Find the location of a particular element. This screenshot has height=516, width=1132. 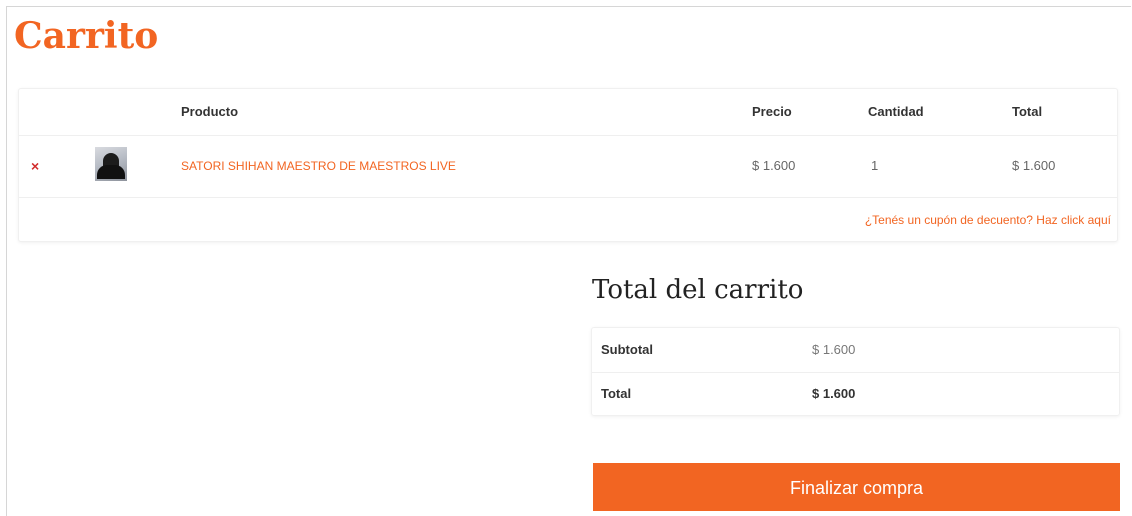

subtotal-value: $ 1.600 is located at coordinates (834, 349).